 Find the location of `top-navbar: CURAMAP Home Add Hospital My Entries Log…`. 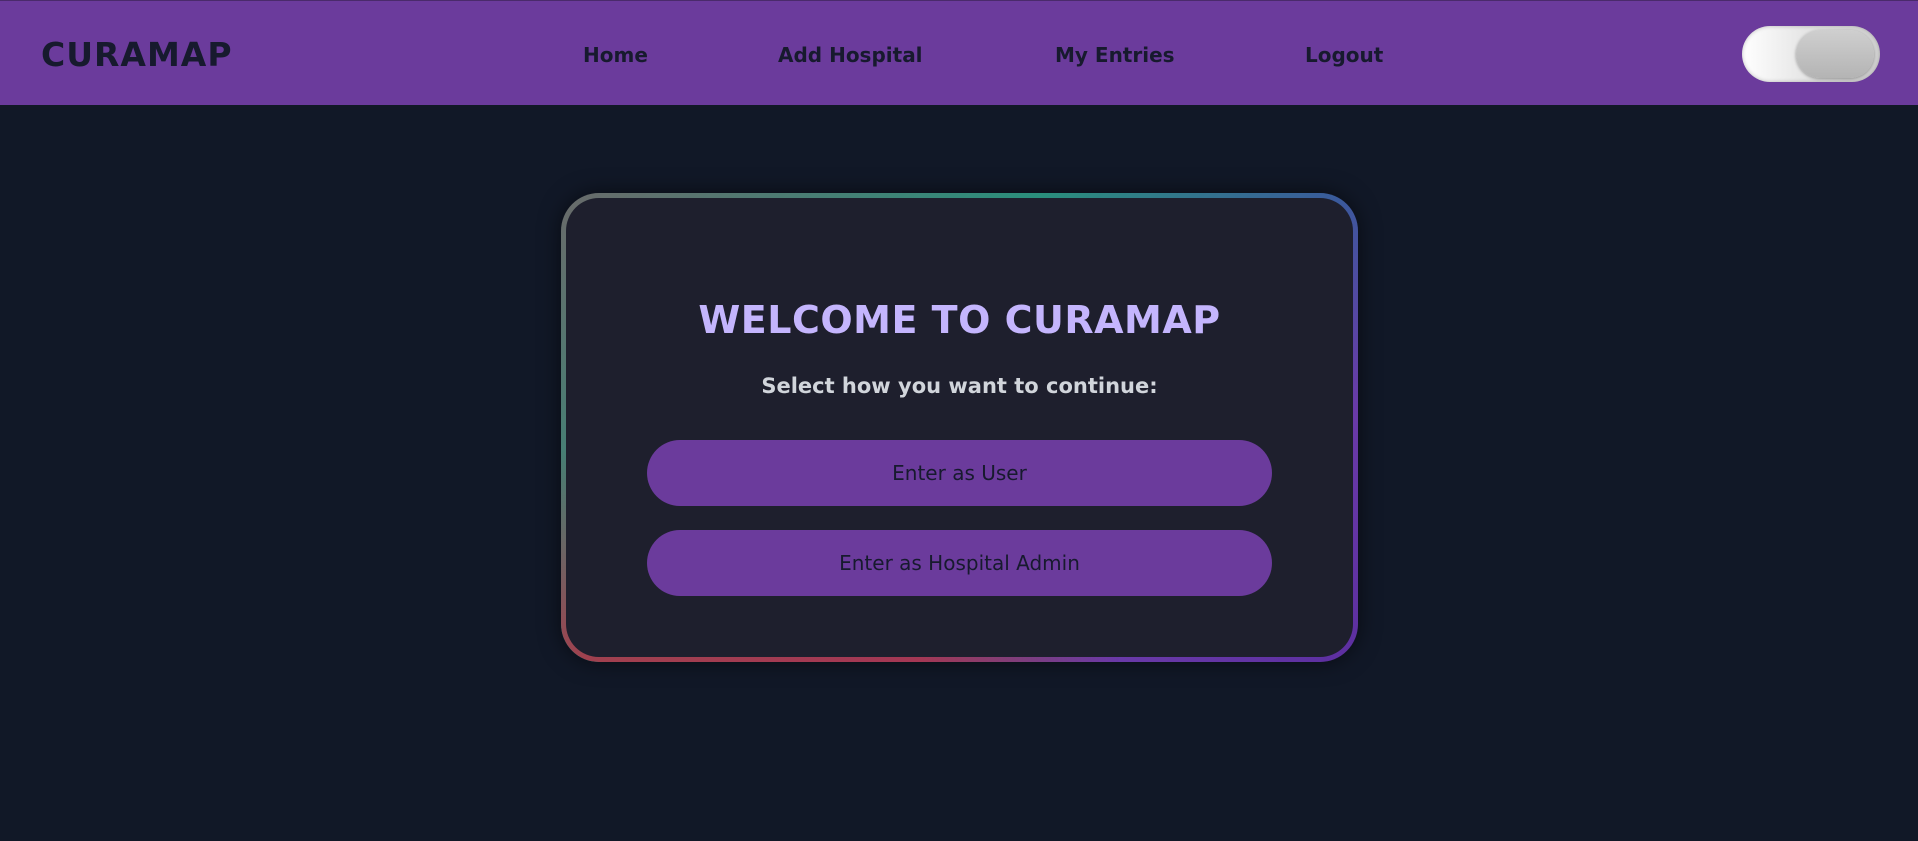

top-navbar: CURAMAP Home Add Hospital My Entries Log… is located at coordinates (959, 52).